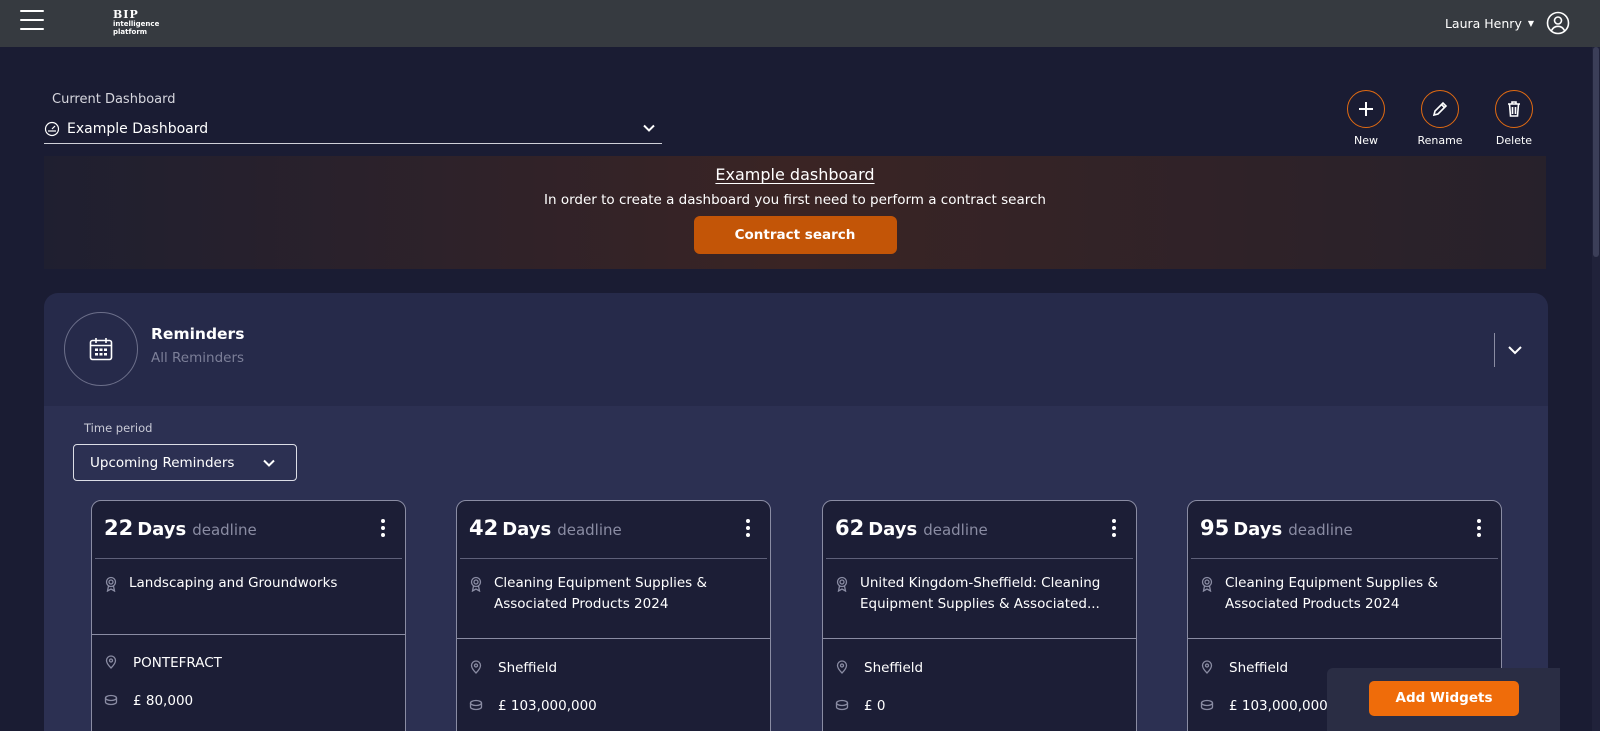  What do you see at coordinates (32, 22) in the screenshot?
I see `menu-icon` at bounding box center [32, 22].